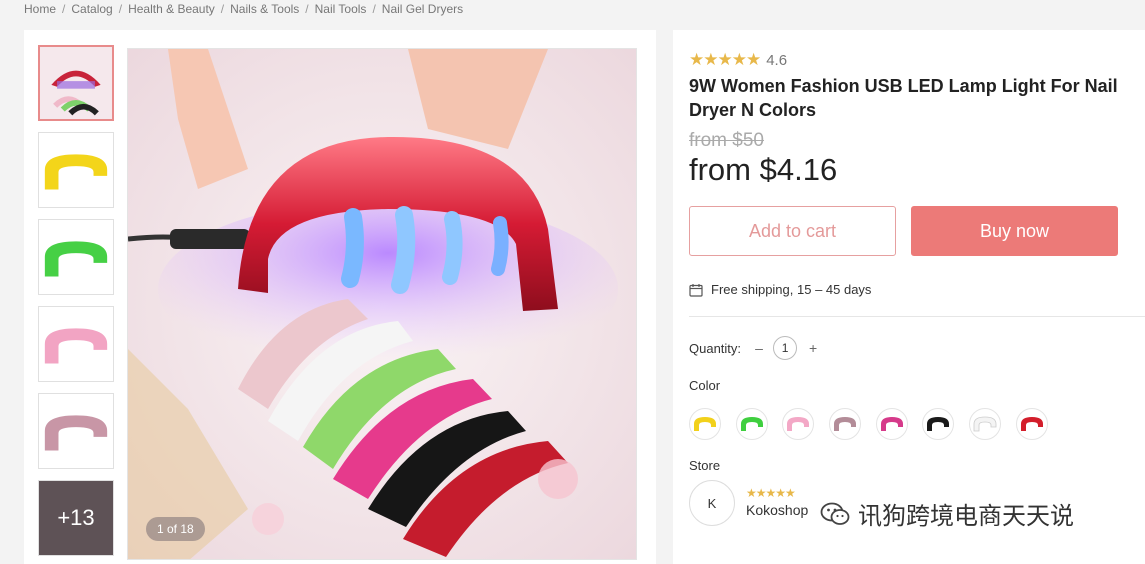 The image size is (1145, 564). I want to click on quantity-value: 1, so click(785, 348).